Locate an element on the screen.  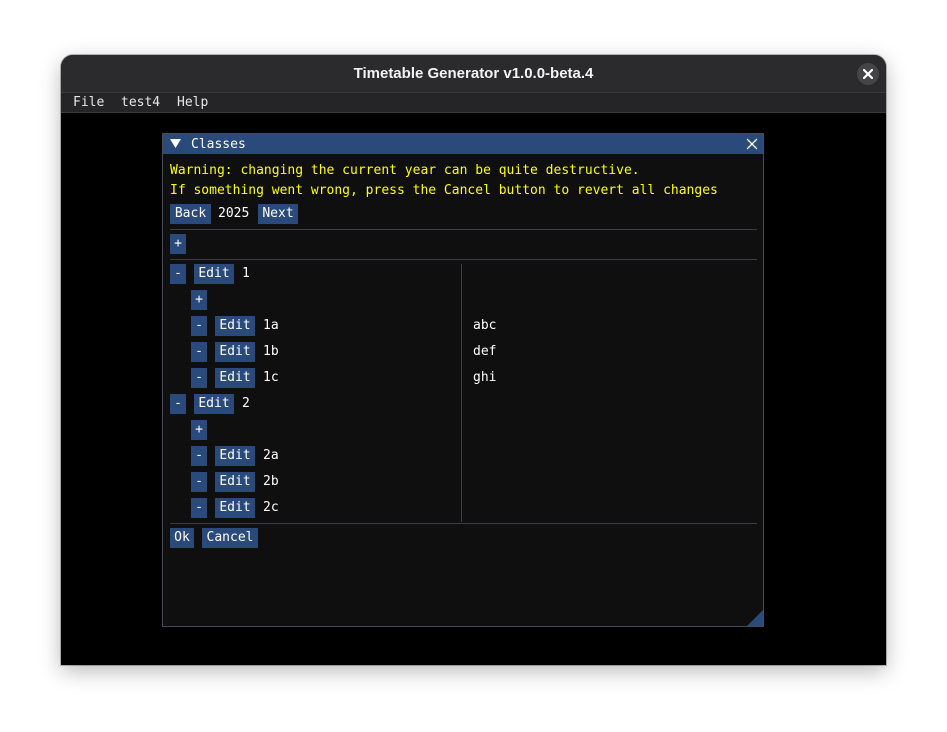
class-name: 1b is located at coordinates (271, 351).